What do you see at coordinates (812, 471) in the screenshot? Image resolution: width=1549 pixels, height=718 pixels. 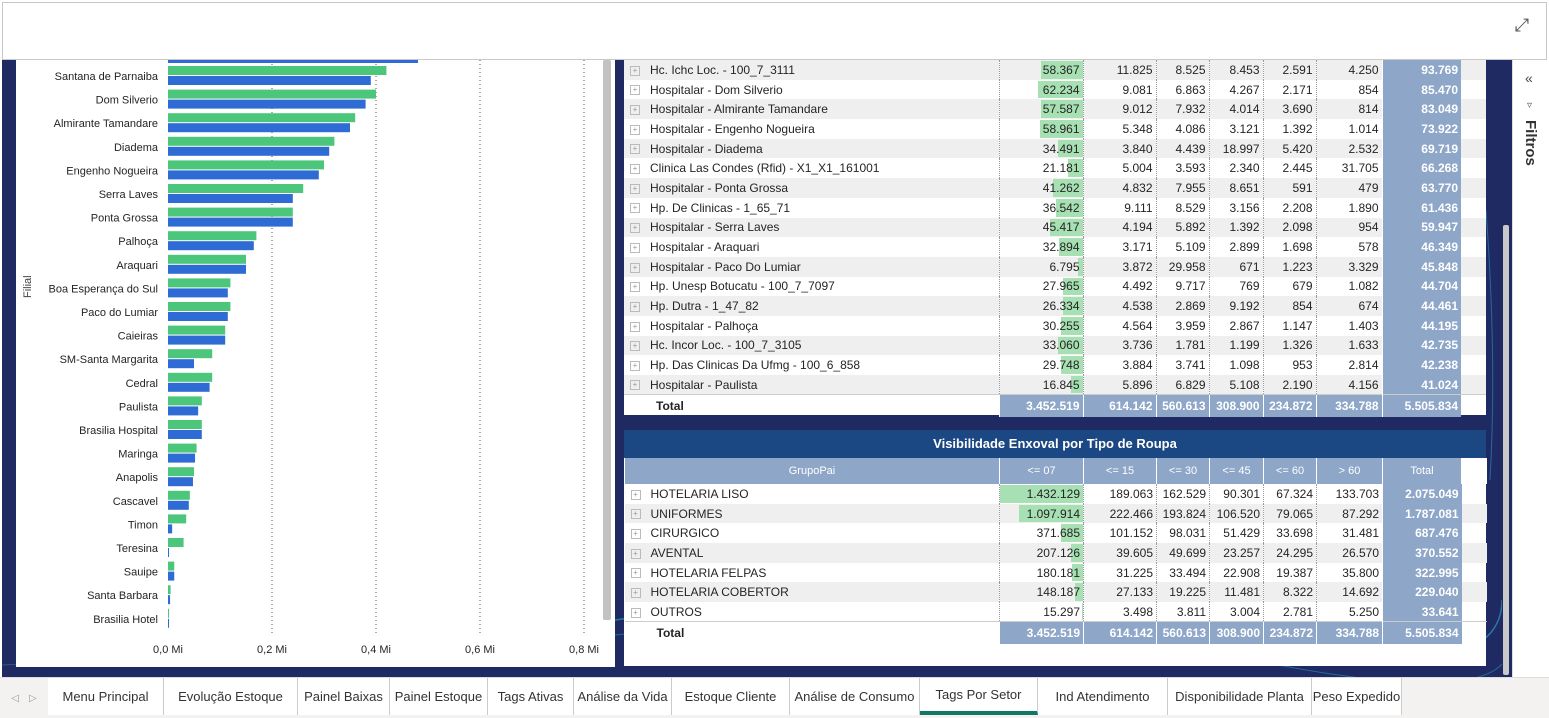 I see `column-header: GrupoPai` at bounding box center [812, 471].